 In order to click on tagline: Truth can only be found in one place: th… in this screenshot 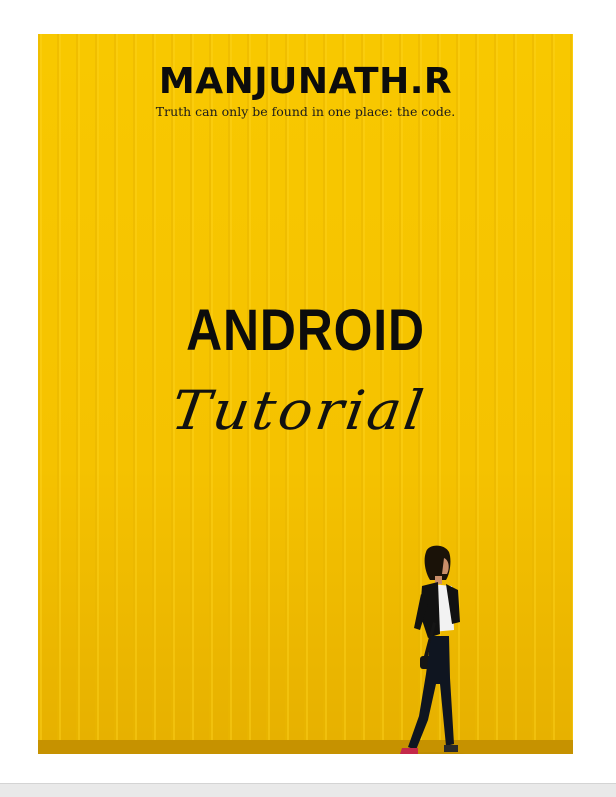, I will do `click(305, 111)`.